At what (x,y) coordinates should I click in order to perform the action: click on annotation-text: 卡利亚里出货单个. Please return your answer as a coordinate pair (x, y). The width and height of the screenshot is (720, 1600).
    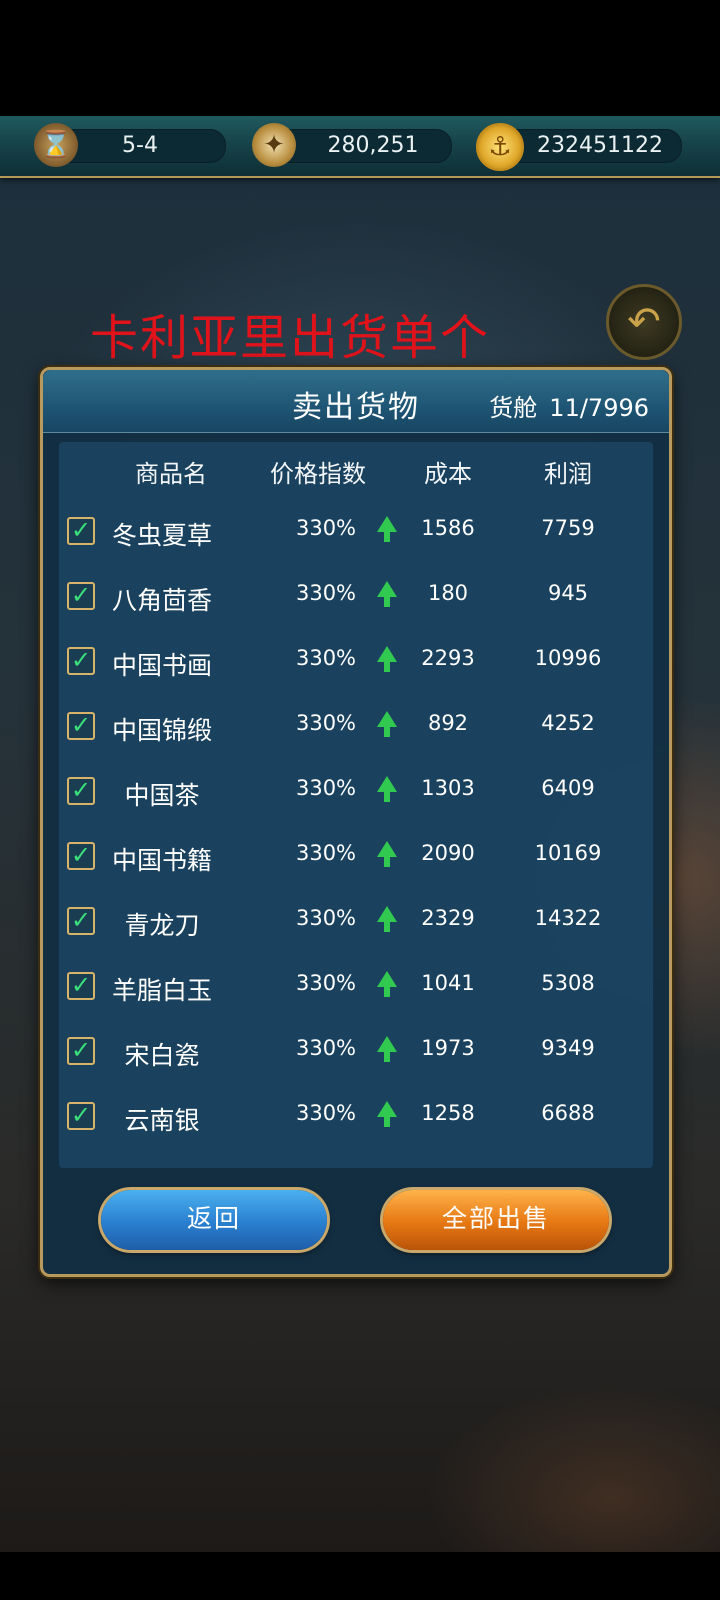
    Looking at the image, I should click on (290, 338).